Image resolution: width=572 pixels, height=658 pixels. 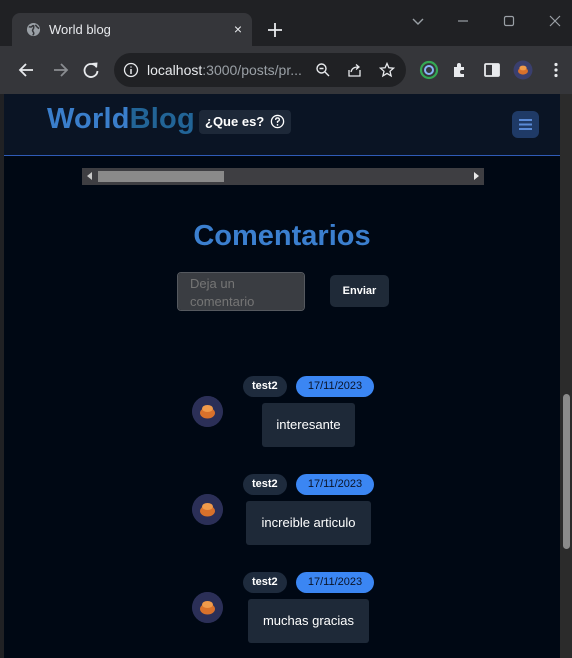 I want to click on comment-item: test2 17/11/2023 muchas gracias, so click(x=282, y=615).